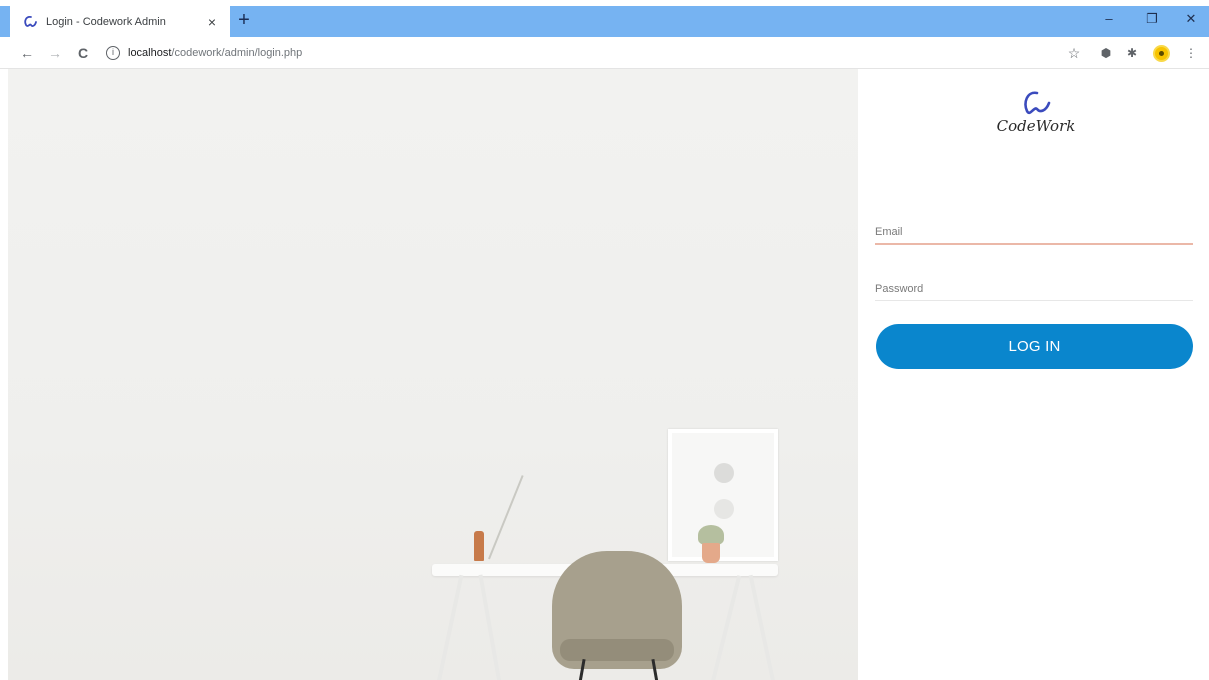 The width and height of the screenshot is (1209, 680). I want to click on tab-title: Login - Codework Admin, so click(106, 21).